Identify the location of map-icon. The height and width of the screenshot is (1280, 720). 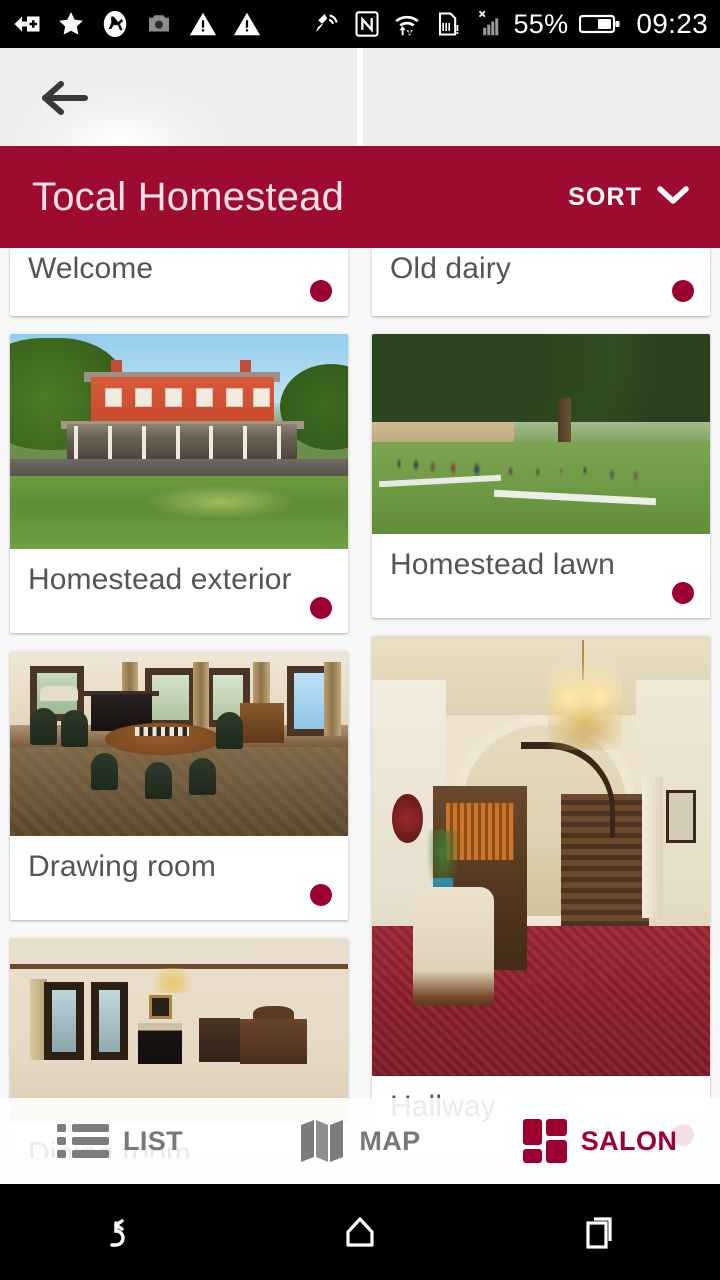
(322, 1141).